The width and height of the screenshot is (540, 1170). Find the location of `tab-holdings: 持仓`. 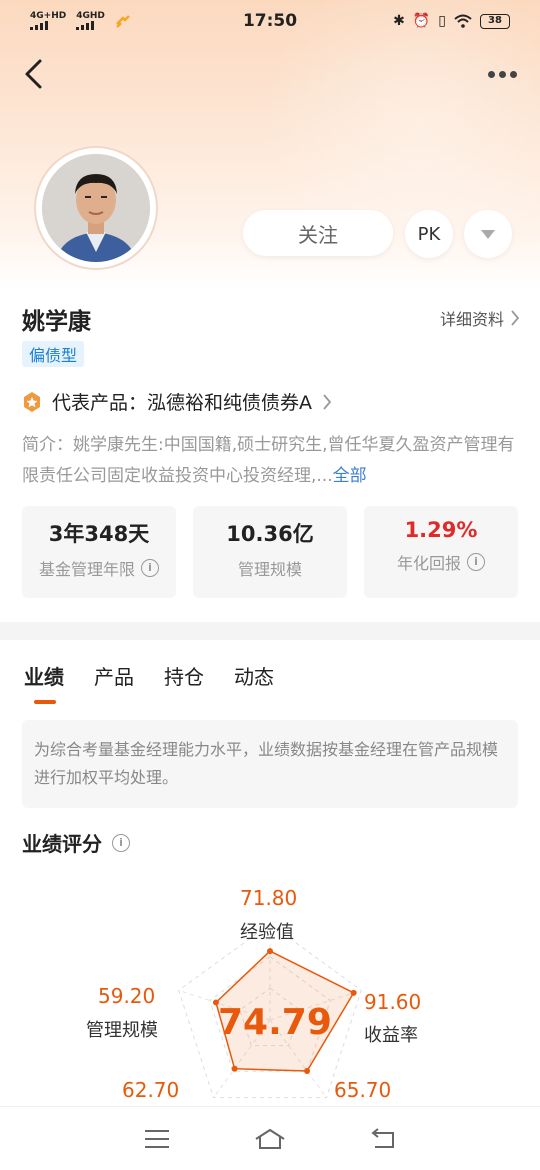

tab-holdings: 持仓 is located at coordinates (184, 673).